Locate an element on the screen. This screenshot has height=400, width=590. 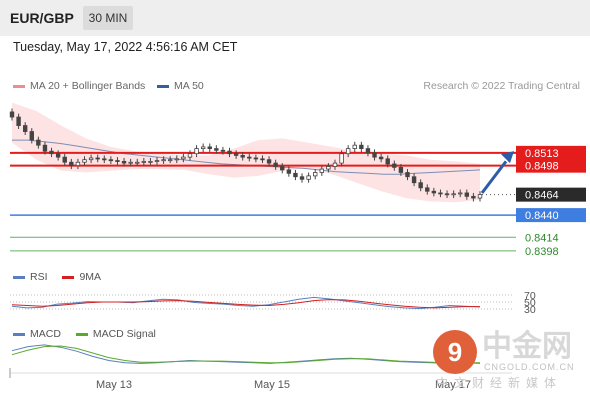
macd-line is located at coordinates (246, 354).